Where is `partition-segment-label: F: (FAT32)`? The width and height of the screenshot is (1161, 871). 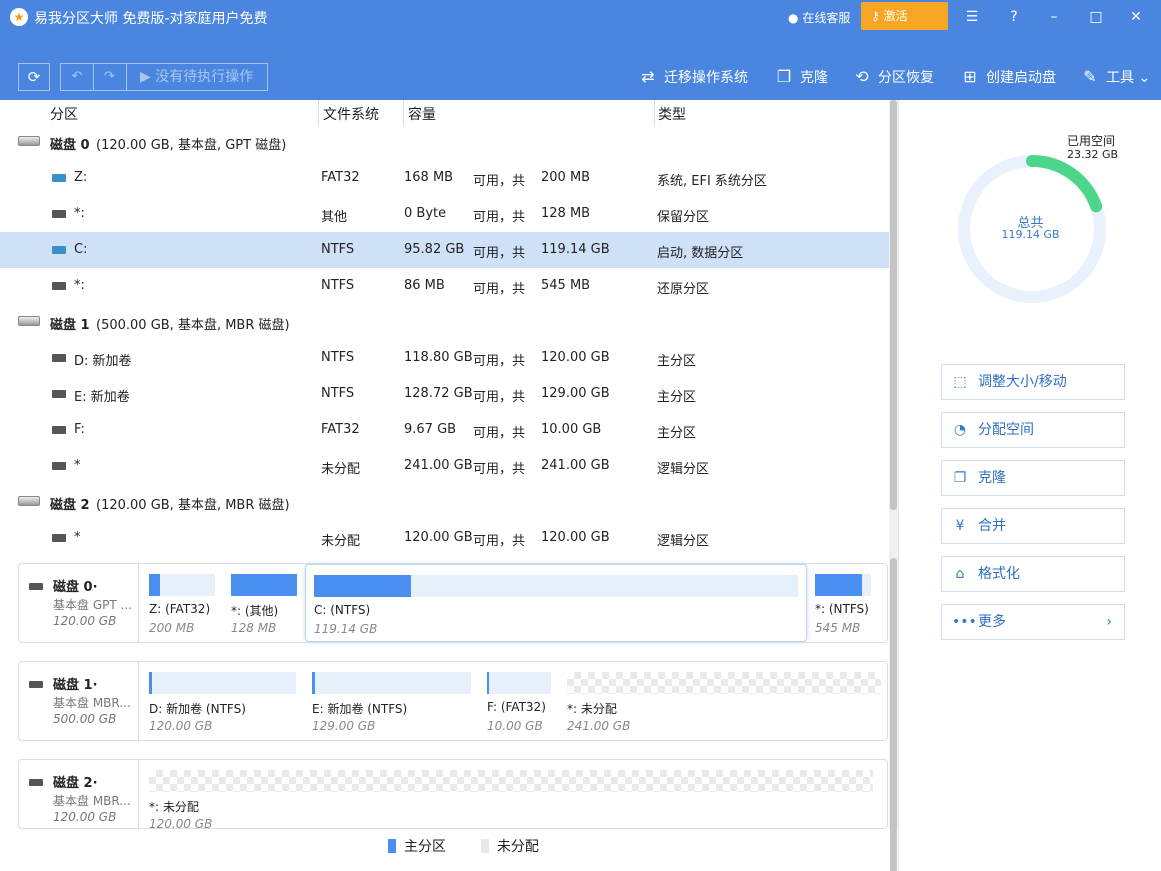 partition-segment-label: F: (FAT32) is located at coordinates (516, 707).